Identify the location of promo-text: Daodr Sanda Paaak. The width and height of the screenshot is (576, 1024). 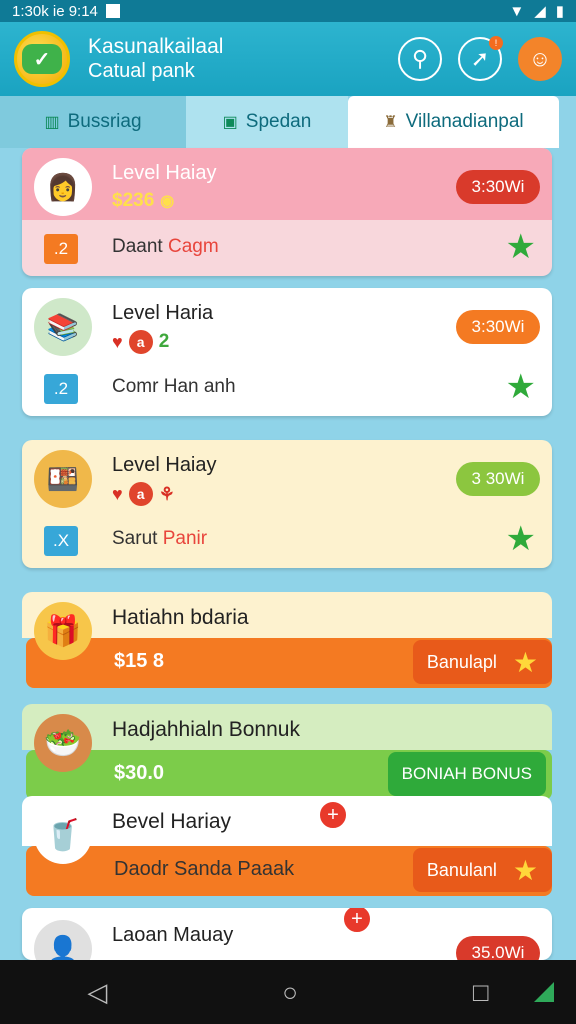
(204, 869).